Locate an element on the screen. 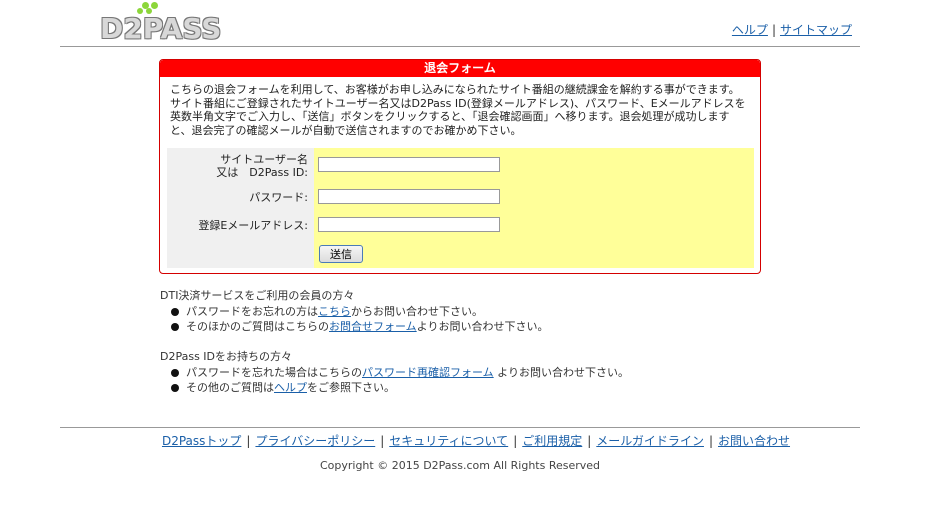  list-item: そのほかのご質問はこちらのお問合せフォームよりお問い合わせ下さい。 is located at coordinates (359, 326).